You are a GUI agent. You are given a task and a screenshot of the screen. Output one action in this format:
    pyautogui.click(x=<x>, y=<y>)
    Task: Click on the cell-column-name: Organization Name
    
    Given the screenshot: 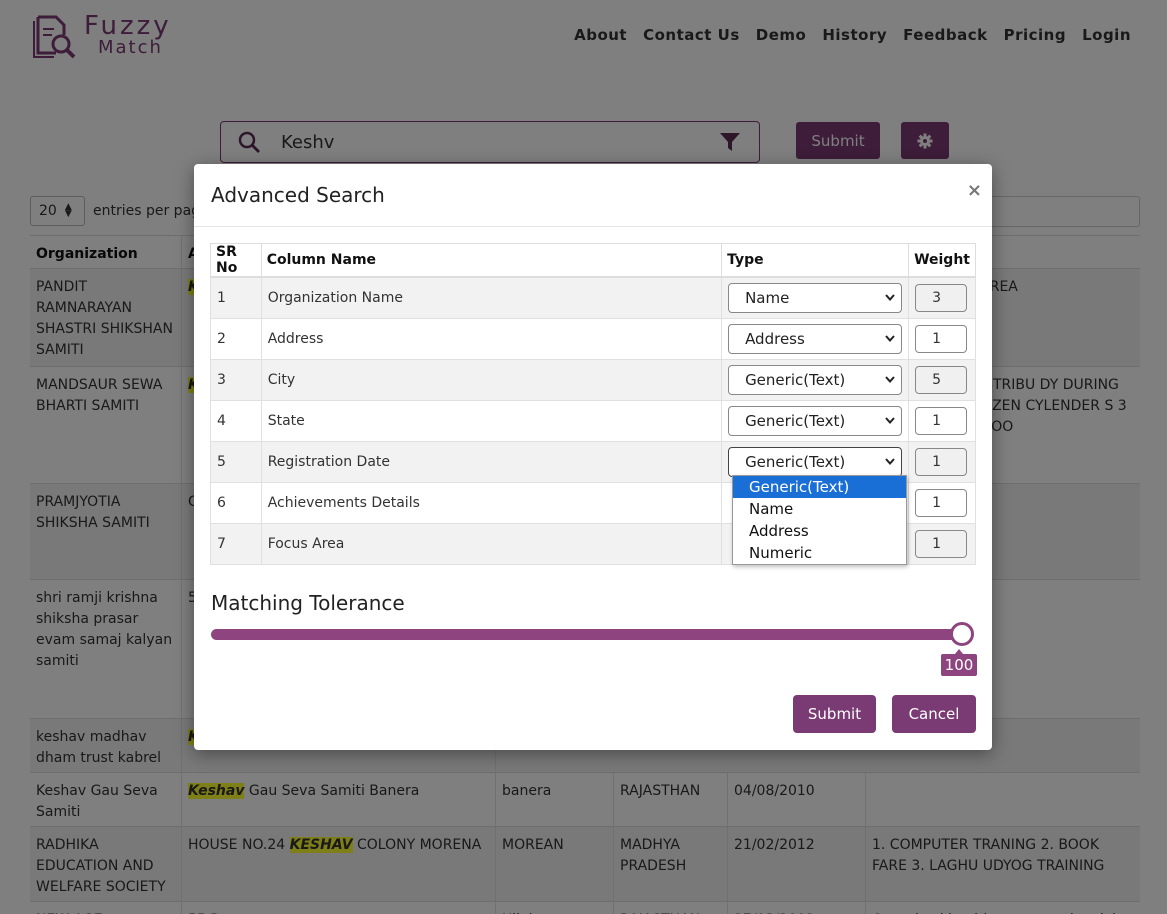 What is the action you would take?
    pyautogui.click(x=491, y=297)
    